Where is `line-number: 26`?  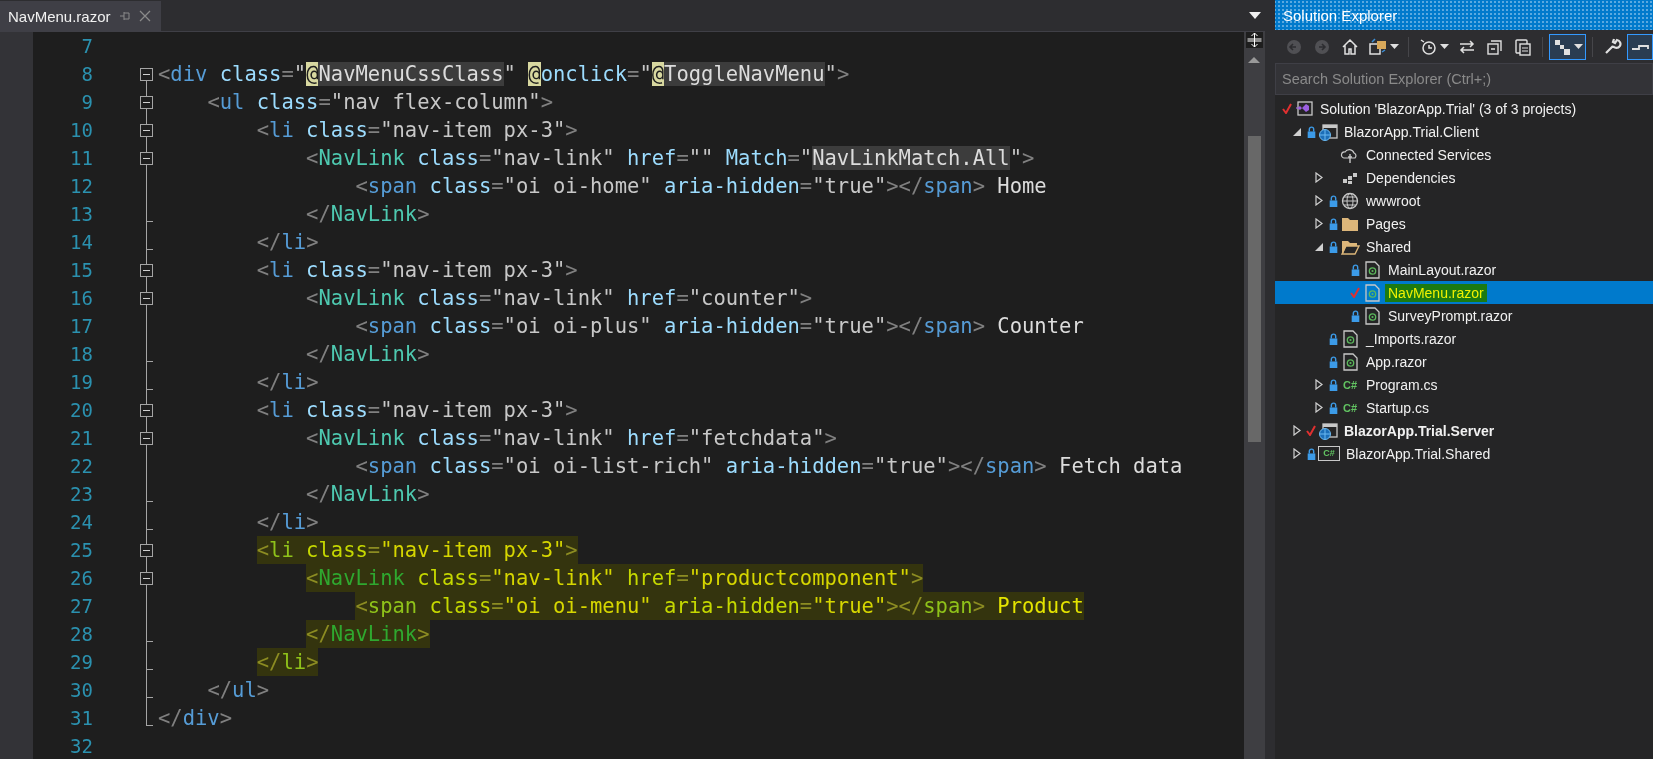
line-number: 26 is located at coordinates (81, 578).